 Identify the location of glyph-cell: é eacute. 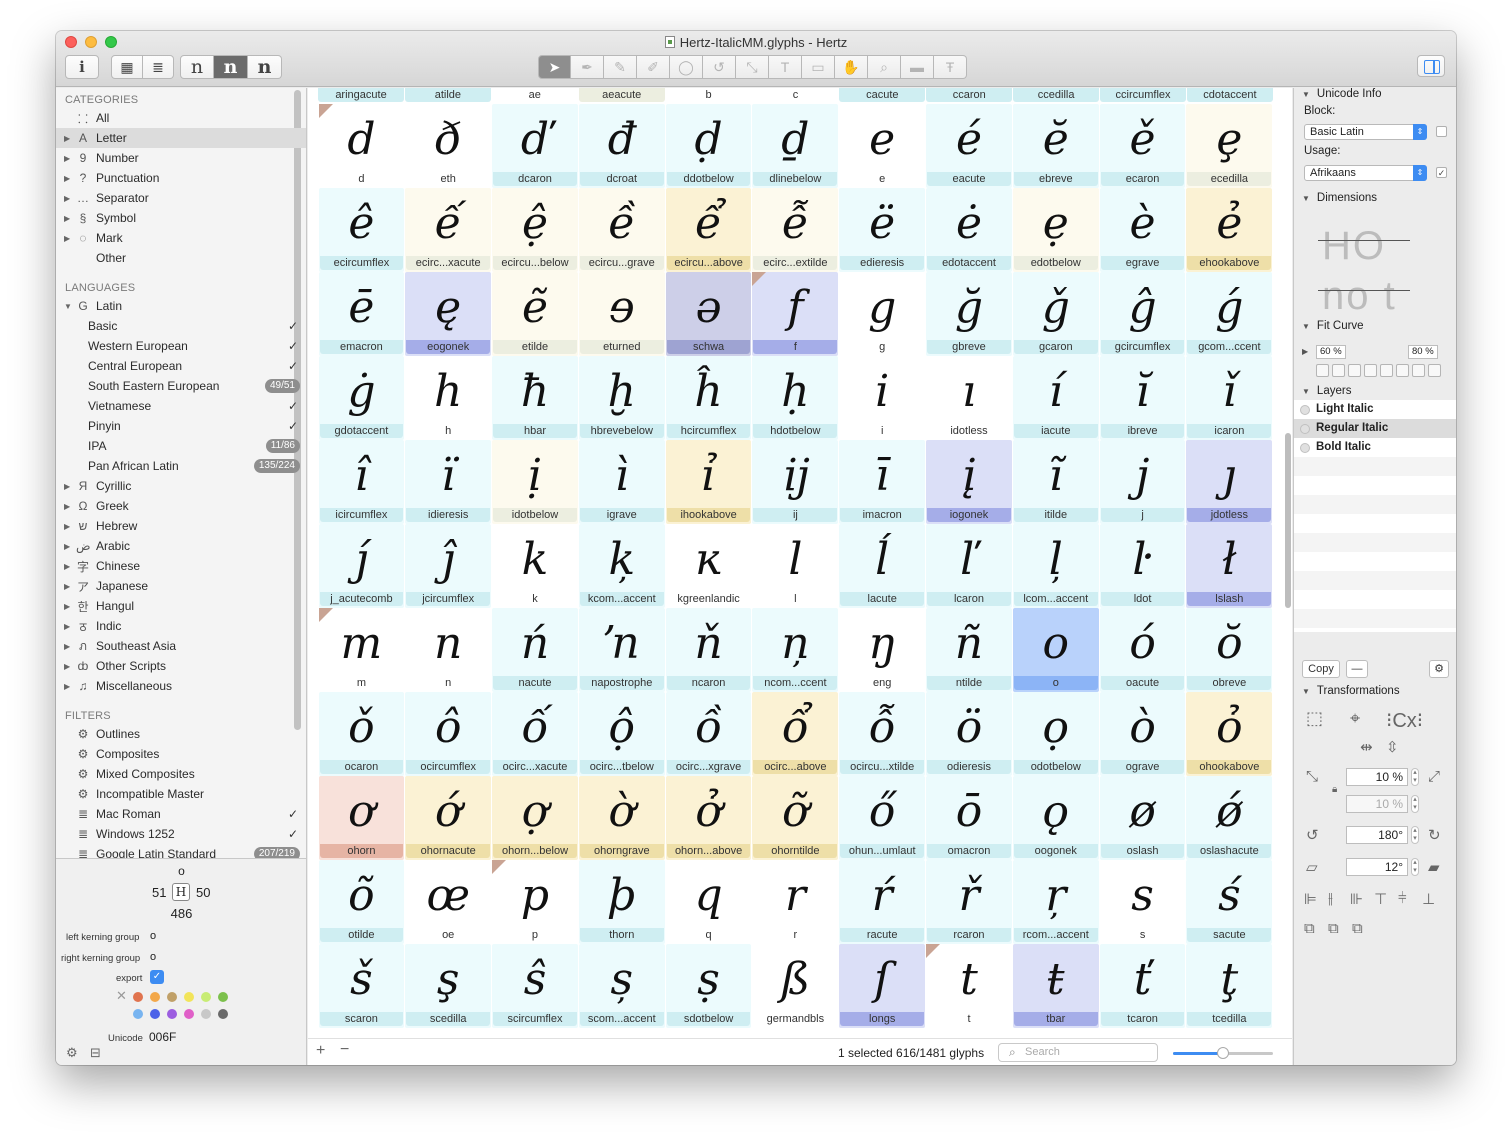
(969, 146).